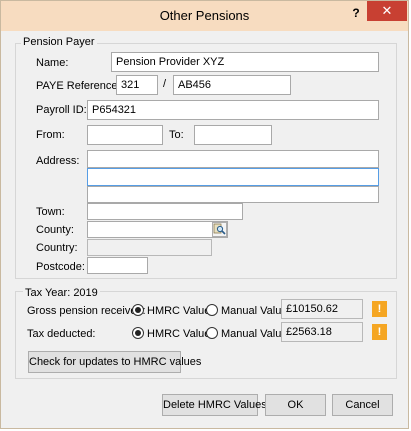 This screenshot has height=431, width=411. What do you see at coordinates (233, 194) in the screenshot?
I see `address-line-3-field` at bounding box center [233, 194].